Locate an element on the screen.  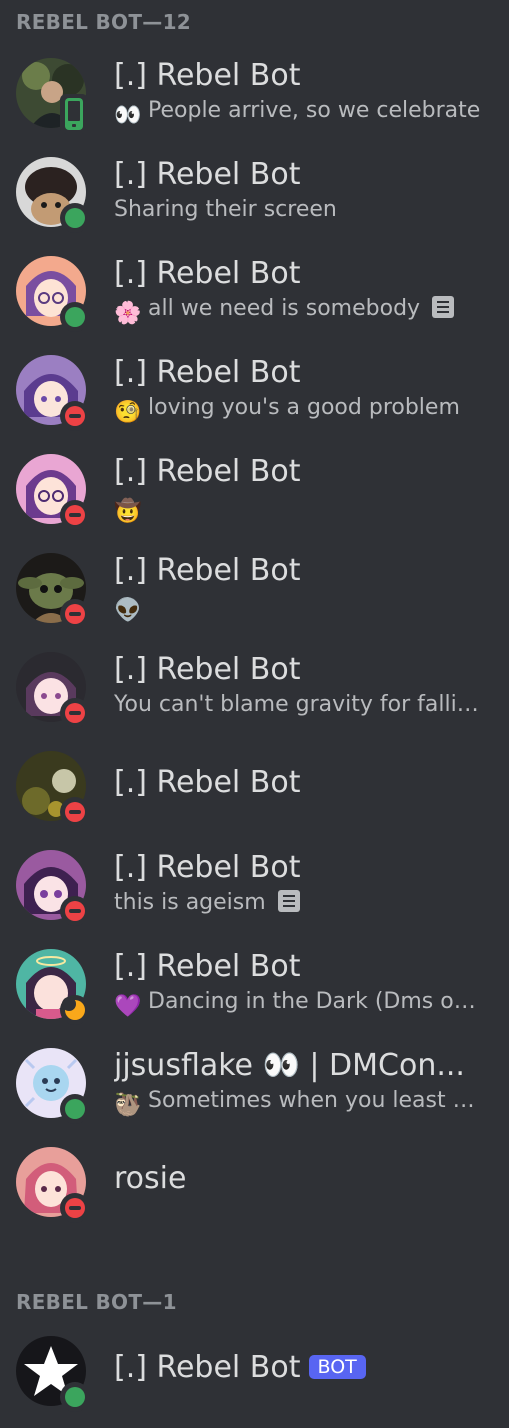
custom-status: 🤠 is located at coordinates (131, 509).